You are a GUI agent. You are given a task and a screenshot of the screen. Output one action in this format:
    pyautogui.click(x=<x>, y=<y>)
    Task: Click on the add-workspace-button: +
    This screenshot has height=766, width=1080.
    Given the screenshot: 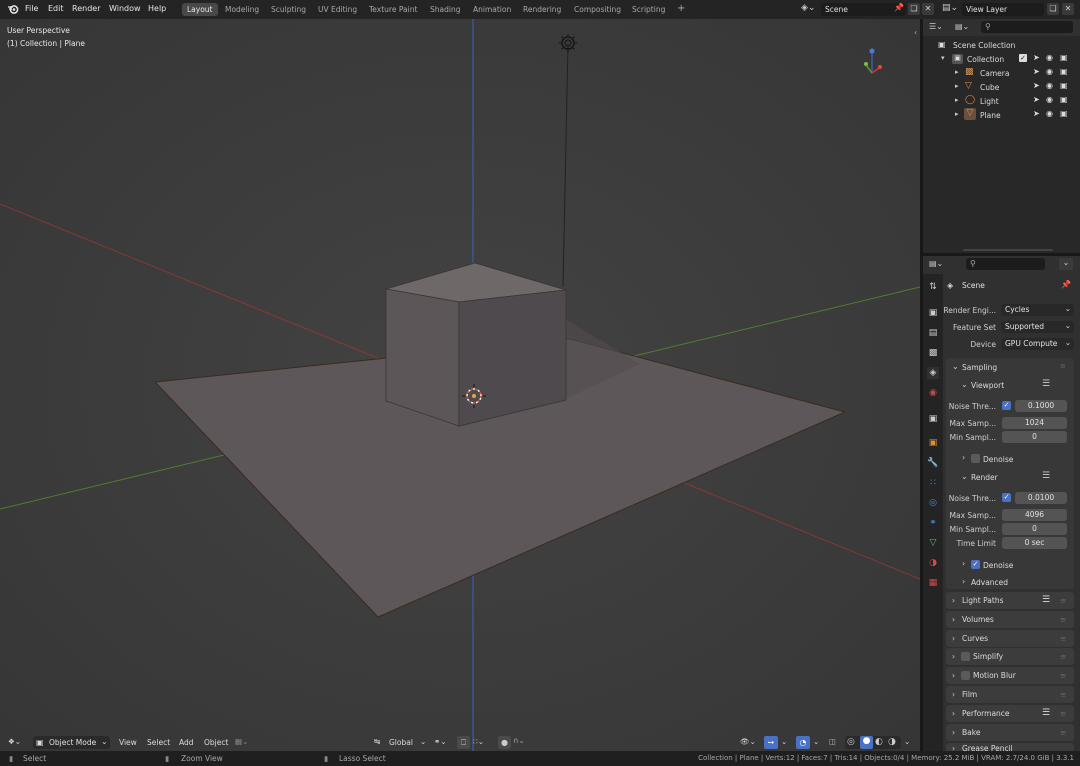 What is the action you would take?
    pyautogui.click(x=681, y=7)
    